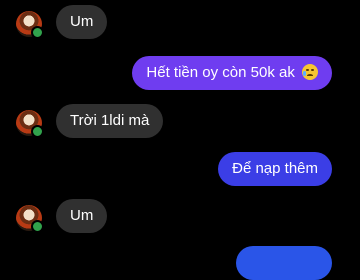  What do you see at coordinates (310, 72) in the screenshot?
I see `crying-face-emoji-icon` at bounding box center [310, 72].